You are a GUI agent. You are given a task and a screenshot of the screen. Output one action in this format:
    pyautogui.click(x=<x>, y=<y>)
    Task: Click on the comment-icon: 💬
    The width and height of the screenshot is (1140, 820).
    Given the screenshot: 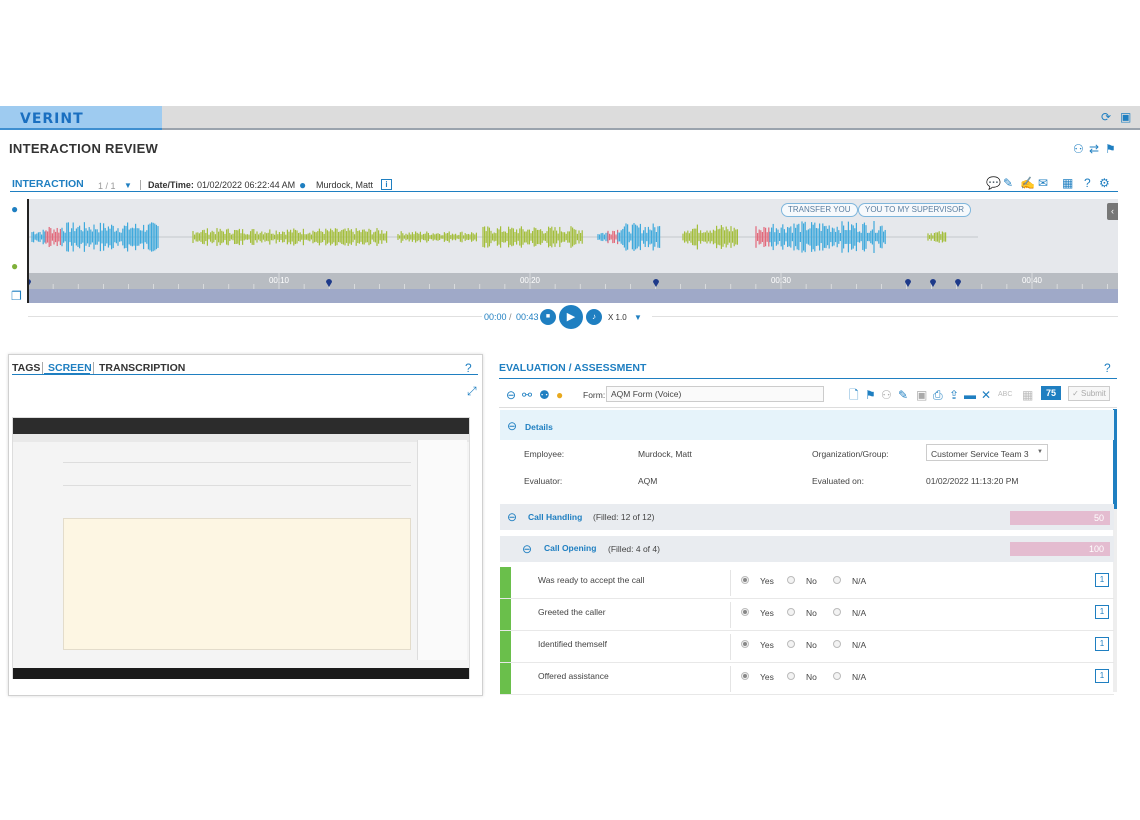 What is the action you would take?
    pyautogui.click(x=993, y=183)
    